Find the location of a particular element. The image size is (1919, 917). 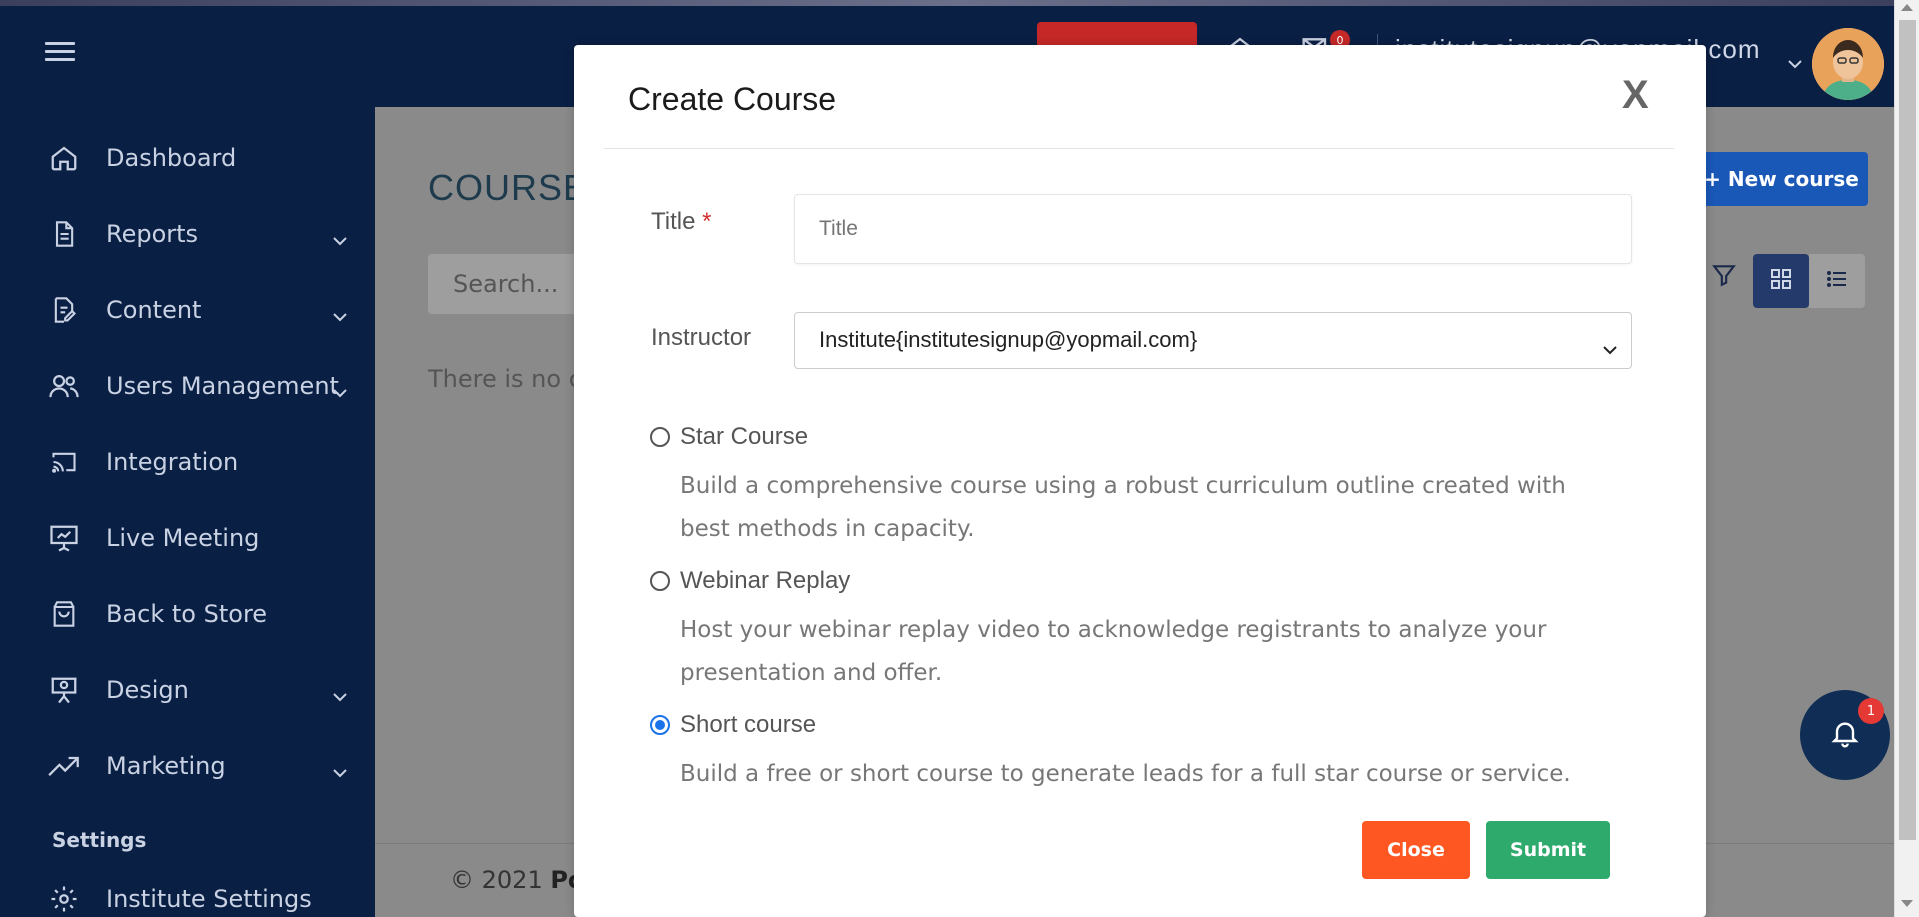

cast-icon is located at coordinates (64, 462).